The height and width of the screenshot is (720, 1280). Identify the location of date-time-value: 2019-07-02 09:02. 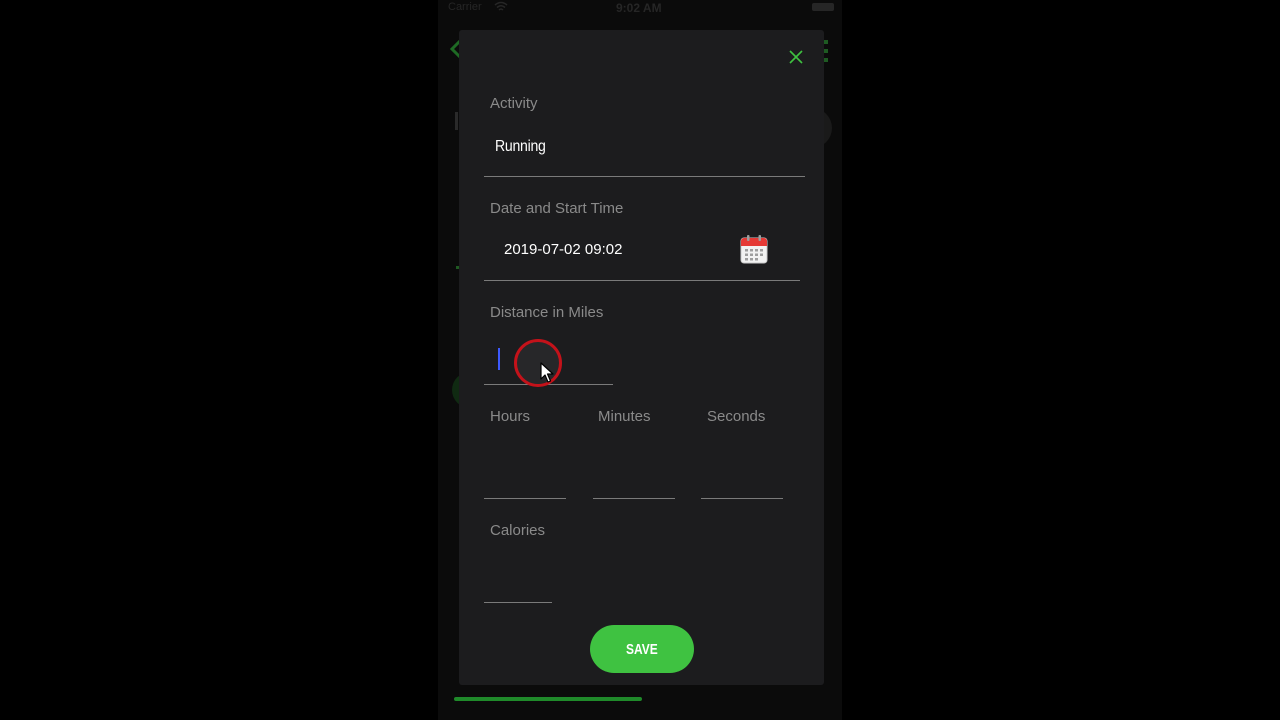
(563, 249).